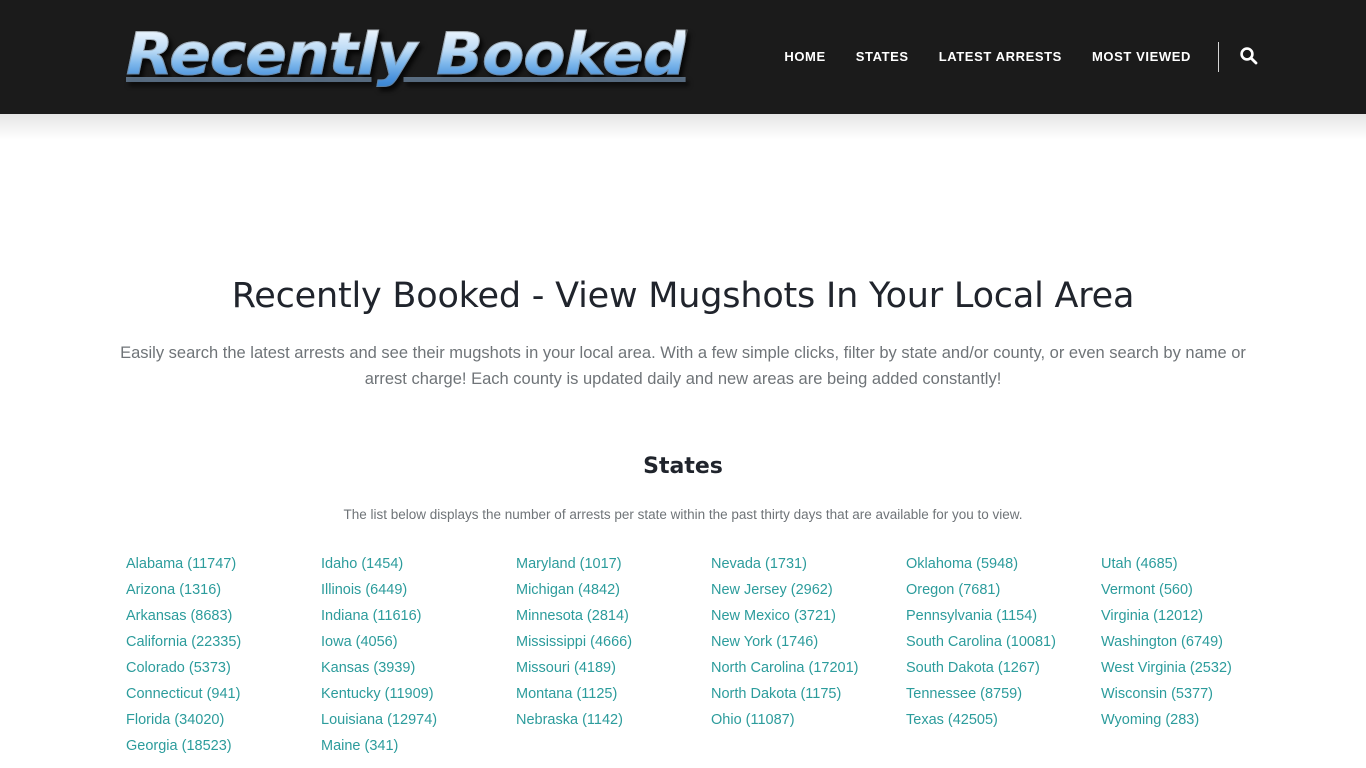 The height and width of the screenshot is (768, 1366). I want to click on state-link: Maine (341), so click(418, 746).